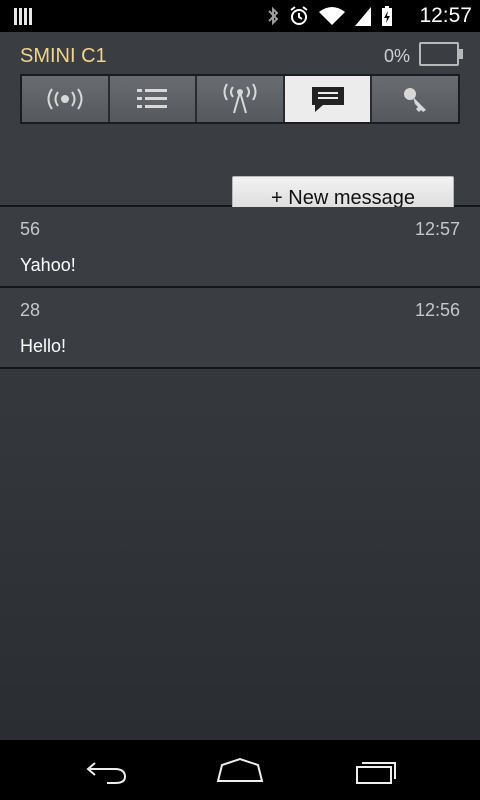 This screenshot has width=480, height=800. I want to click on home-button, so click(240, 771).